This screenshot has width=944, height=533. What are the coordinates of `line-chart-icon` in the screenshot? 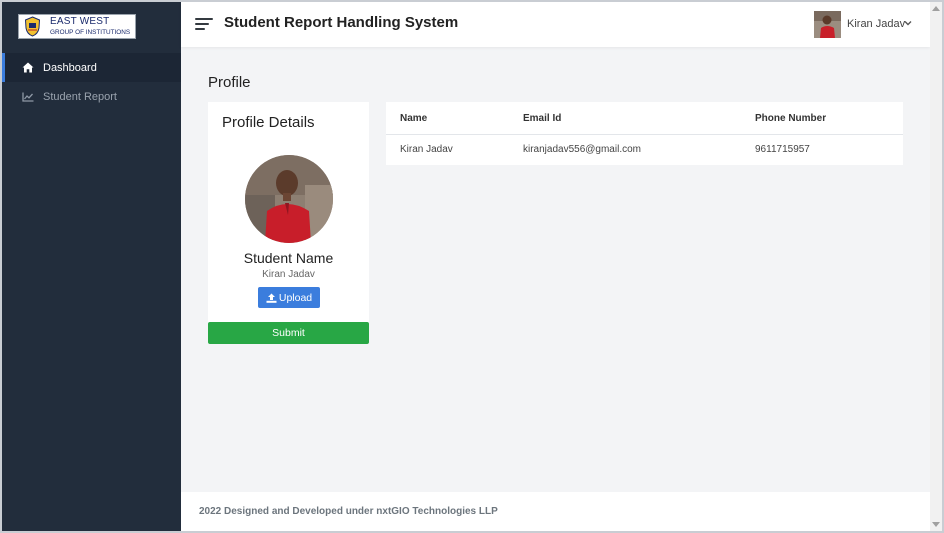 It's located at (28, 97).